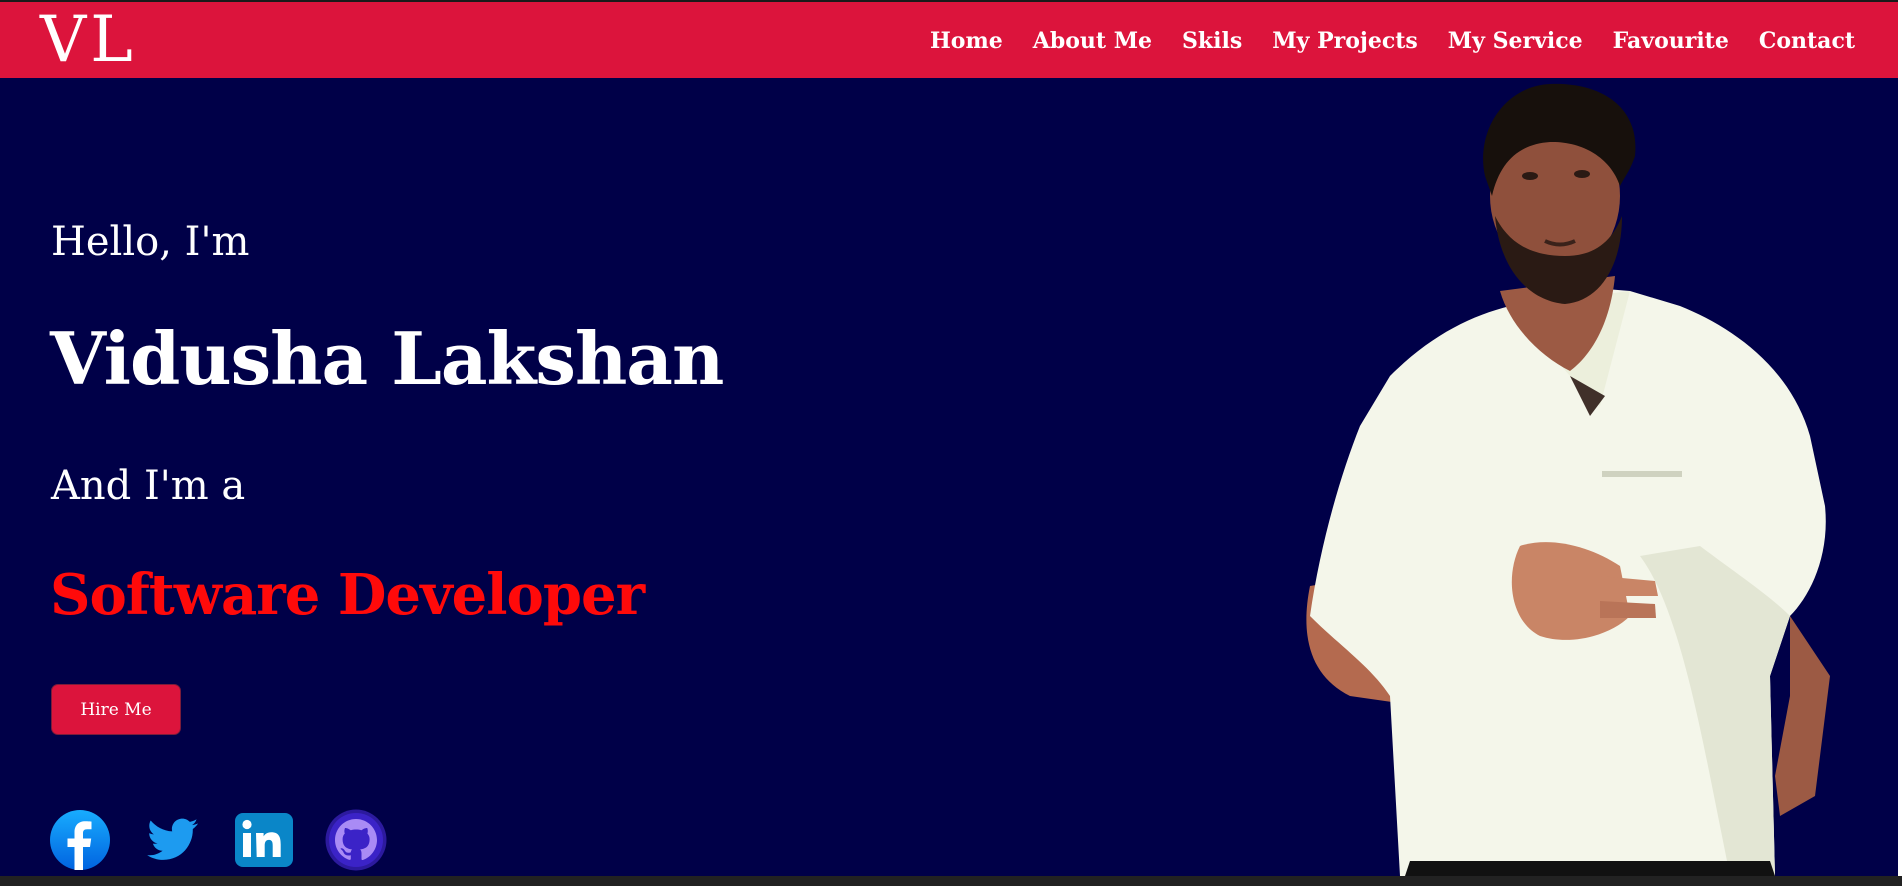  Describe the element at coordinates (356, 840) in the screenshot. I see `github-icon` at that location.